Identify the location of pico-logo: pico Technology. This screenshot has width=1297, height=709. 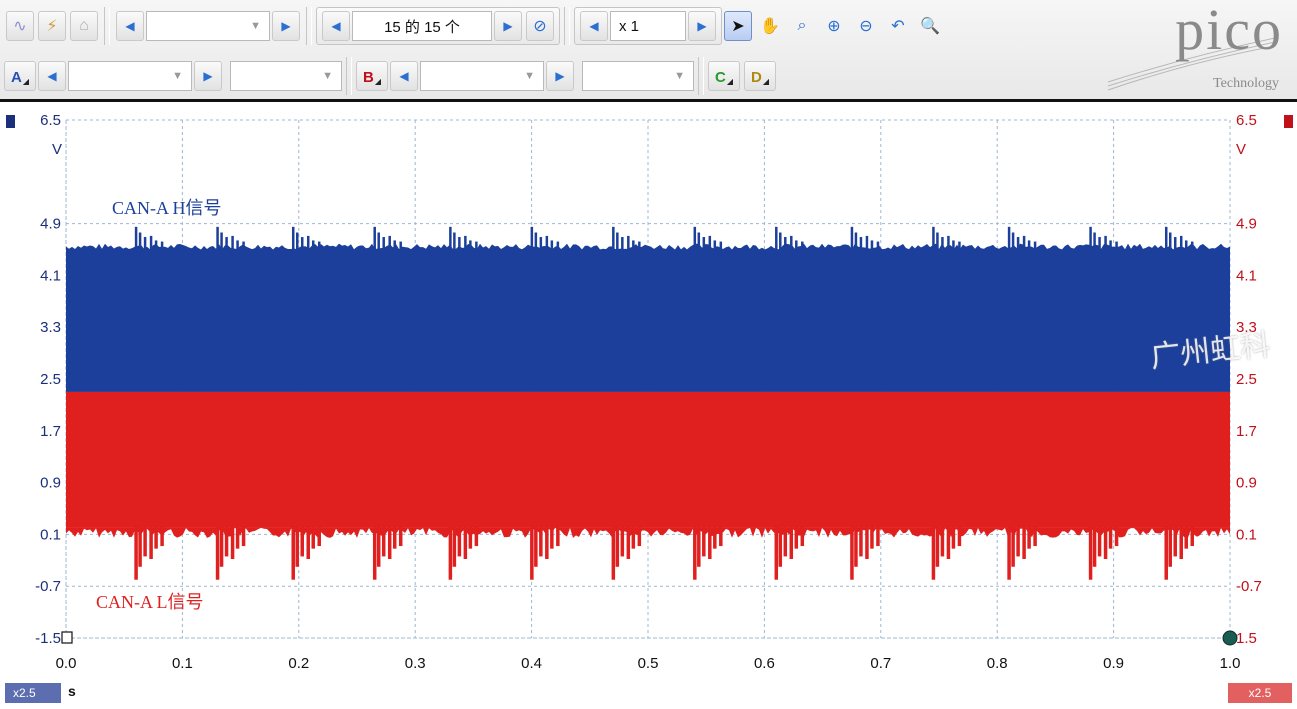
(1197, 49).